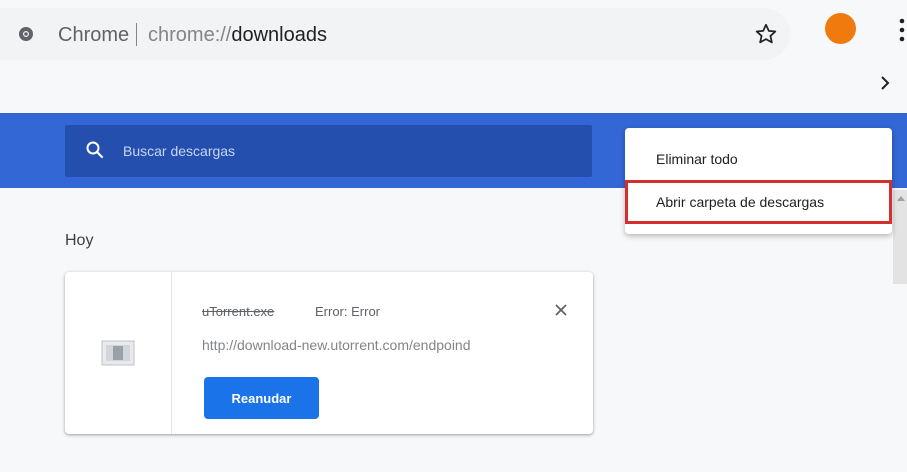 The width and height of the screenshot is (907, 472). Describe the element at coordinates (885, 83) in the screenshot. I see `chevron-right-icon` at that location.